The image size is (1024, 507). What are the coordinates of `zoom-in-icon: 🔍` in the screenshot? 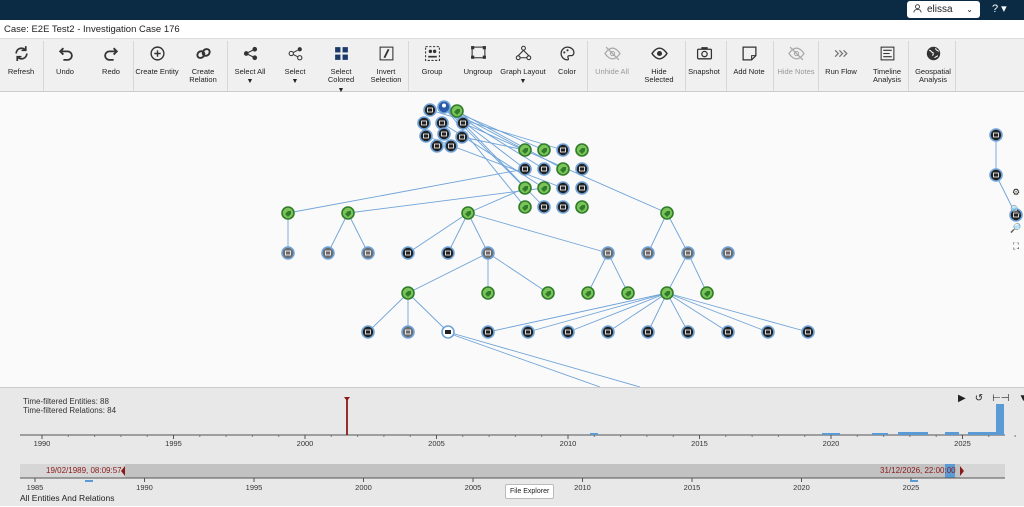 It's located at (1016, 214).